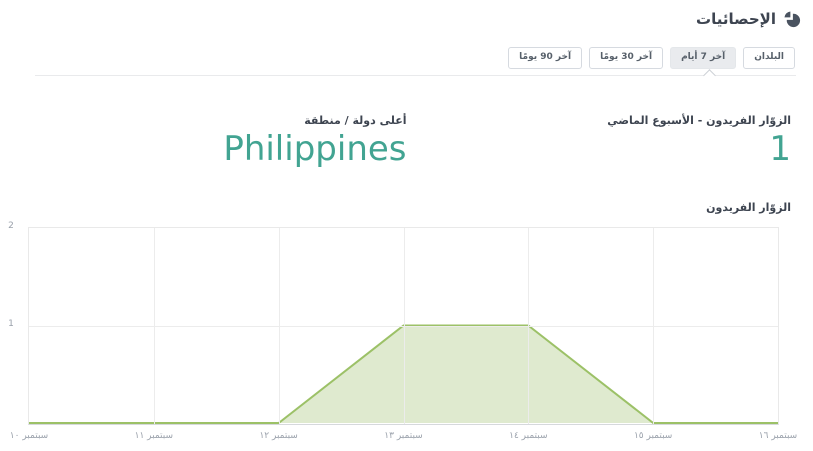  What do you see at coordinates (11, 226) in the screenshot?
I see `y-tick-label: 2` at bounding box center [11, 226].